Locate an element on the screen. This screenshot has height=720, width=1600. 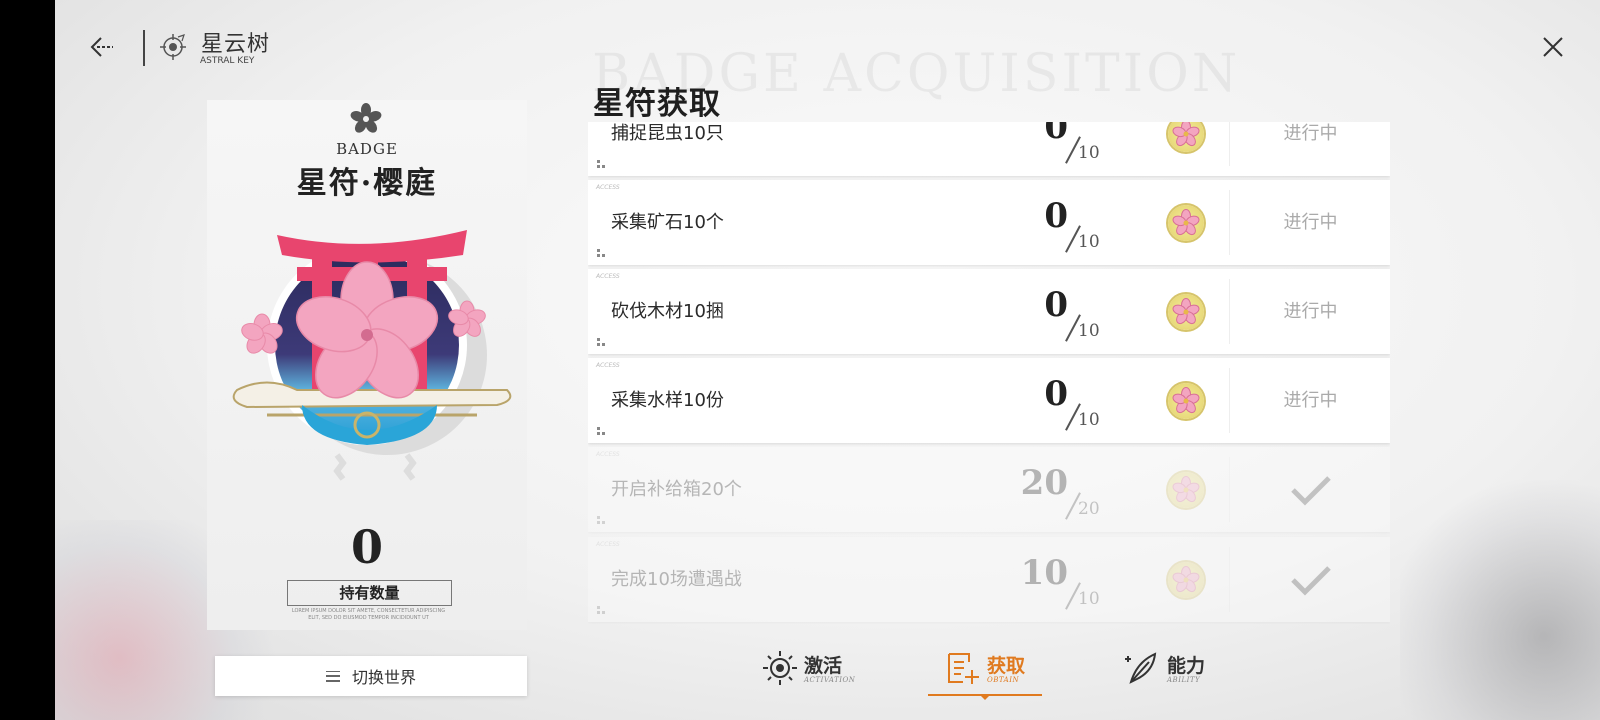
task-label: 采集矿石10个 is located at coordinates (667, 222).